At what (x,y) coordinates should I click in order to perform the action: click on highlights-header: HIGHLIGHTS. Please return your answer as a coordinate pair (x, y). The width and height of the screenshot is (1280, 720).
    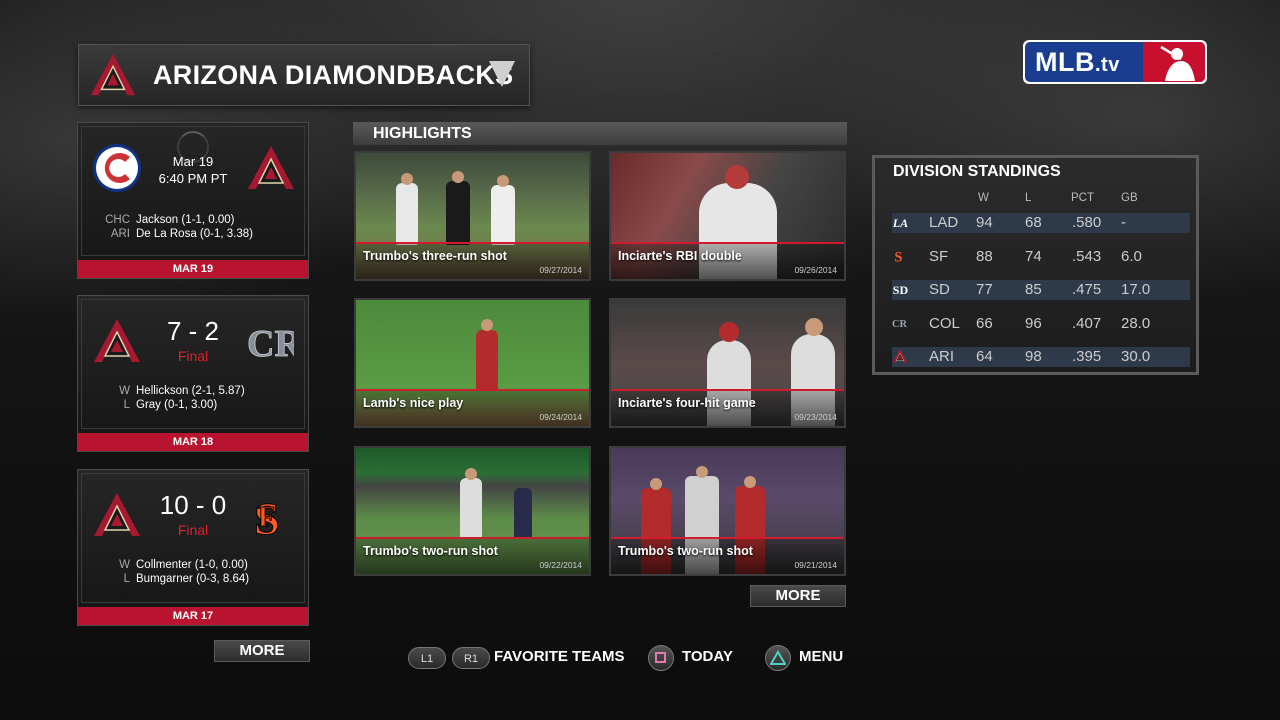
    Looking at the image, I should click on (600, 133).